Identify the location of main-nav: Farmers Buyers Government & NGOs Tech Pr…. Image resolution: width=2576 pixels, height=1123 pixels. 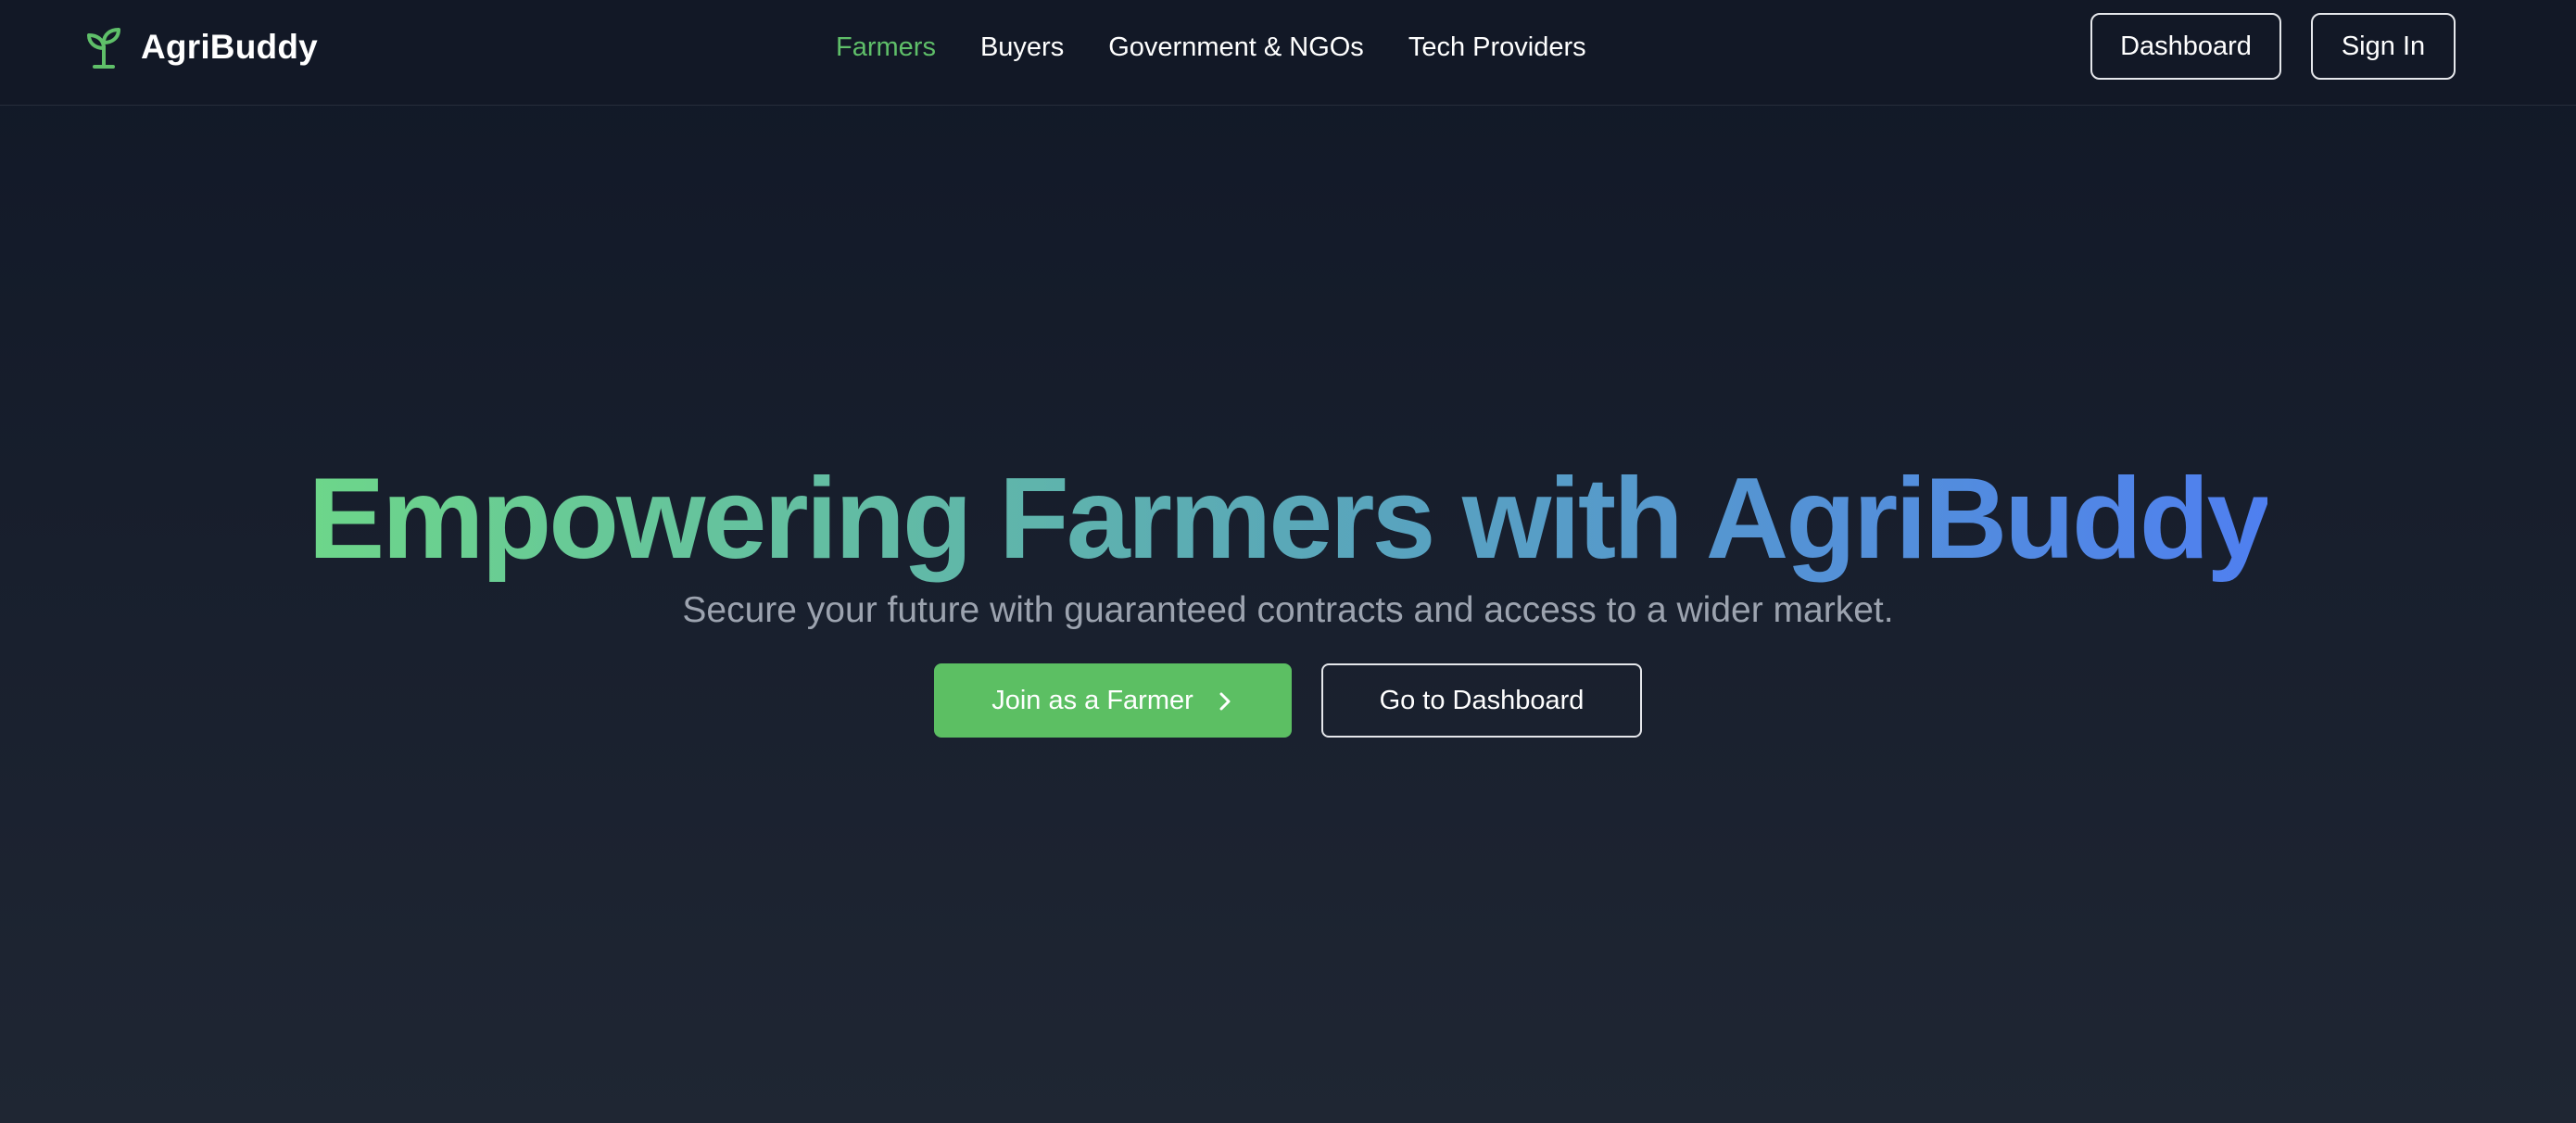
(1211, 47).